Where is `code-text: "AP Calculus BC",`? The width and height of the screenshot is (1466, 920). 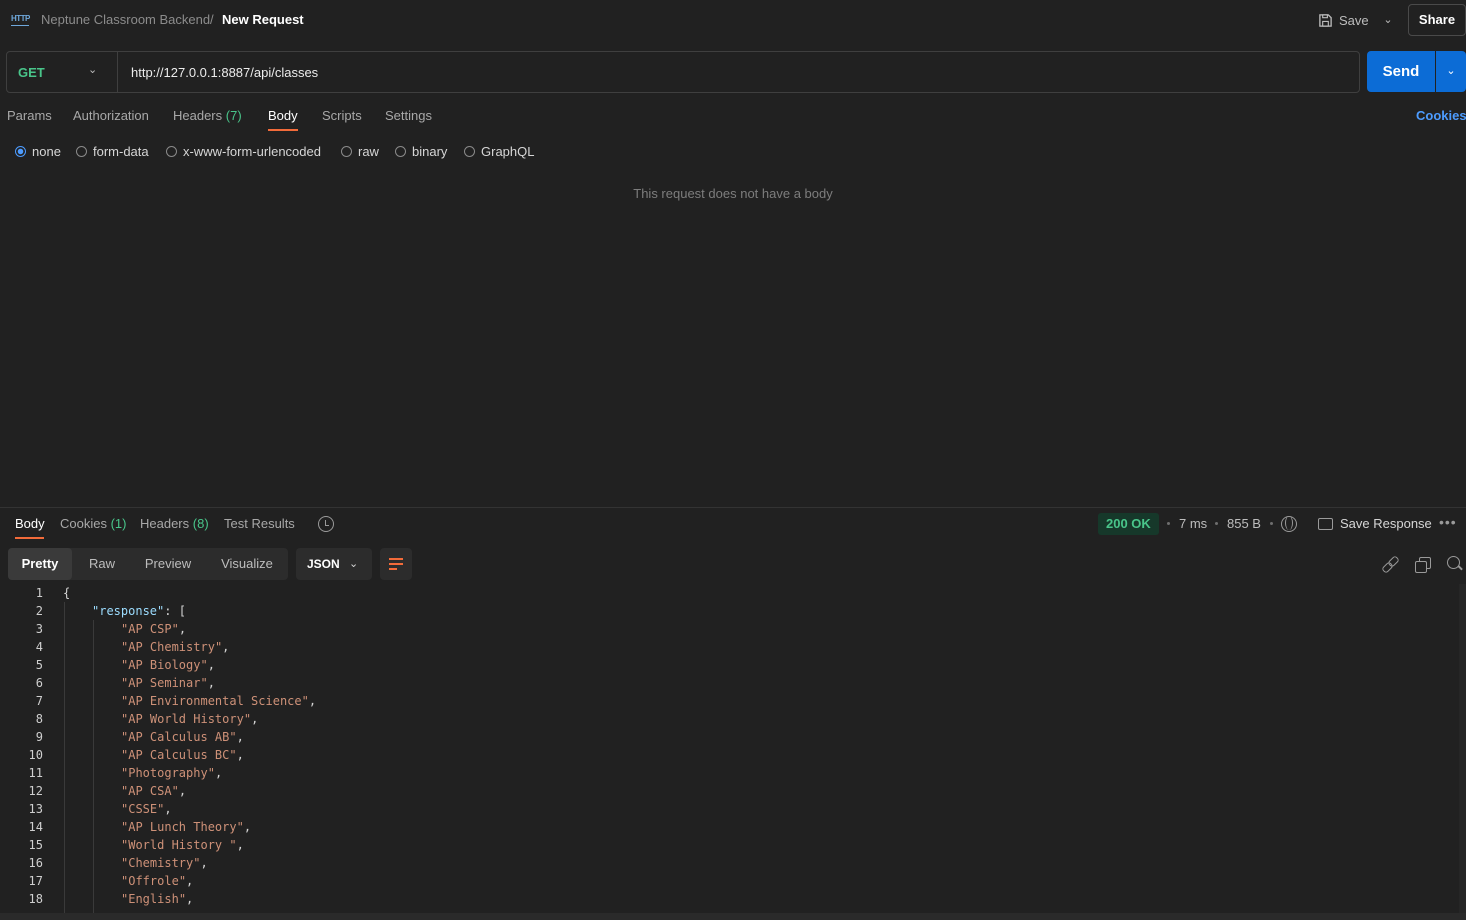
code-text: "AP Calculus BC", is located at coordinates (182, 755).